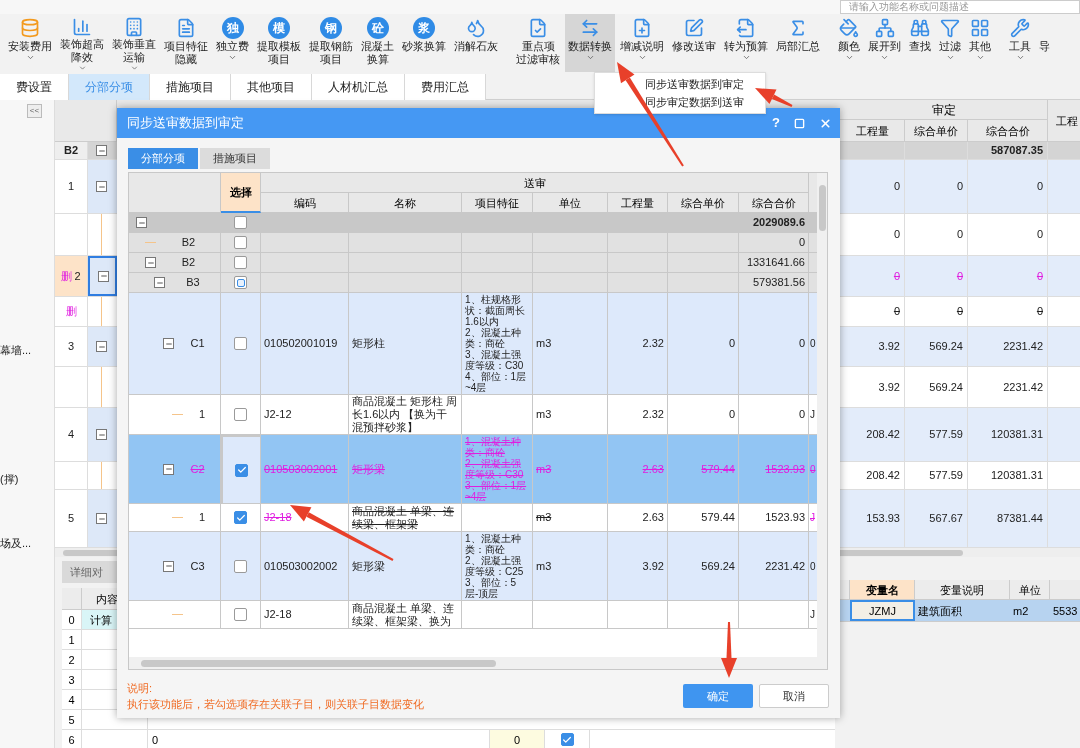  Describe the element at coordinates (241, 193) in the screenshot. I see `column-header: 选择` at that location.